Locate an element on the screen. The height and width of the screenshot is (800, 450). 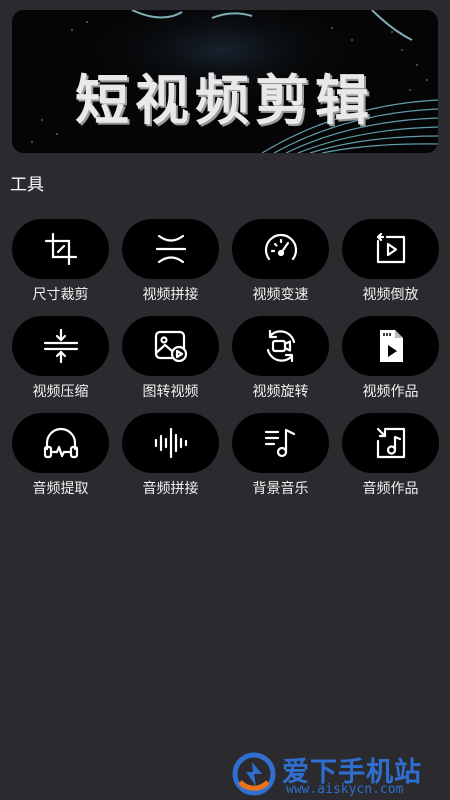
tool-video-merge: 视频拼接 is located at coordinates (170, 261).